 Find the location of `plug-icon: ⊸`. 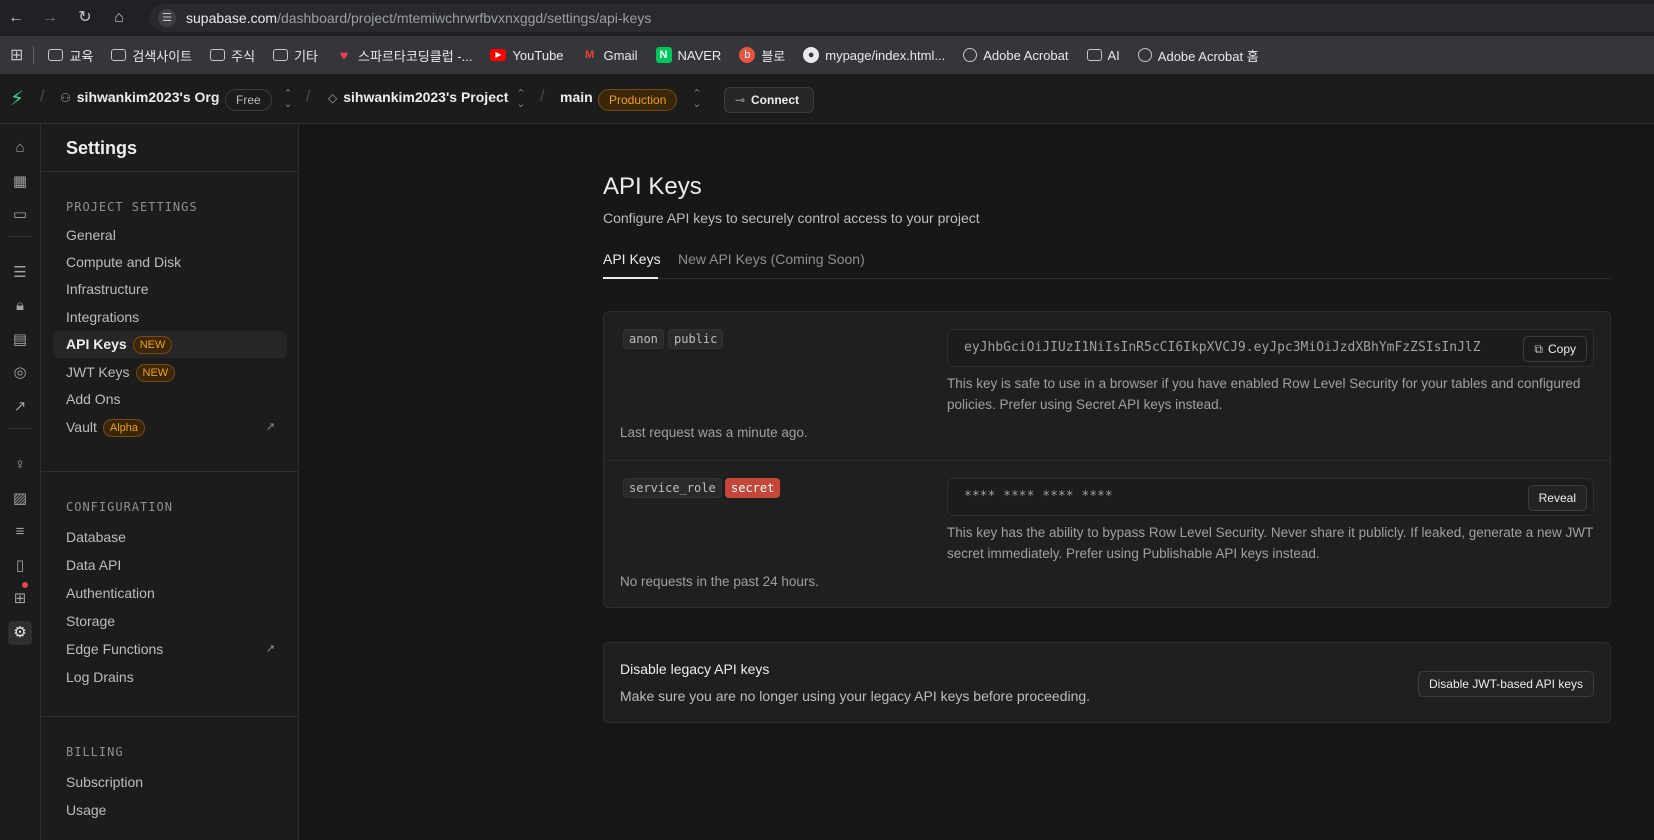

plug-icon: ⊸ is located at coordinates (740, 100).